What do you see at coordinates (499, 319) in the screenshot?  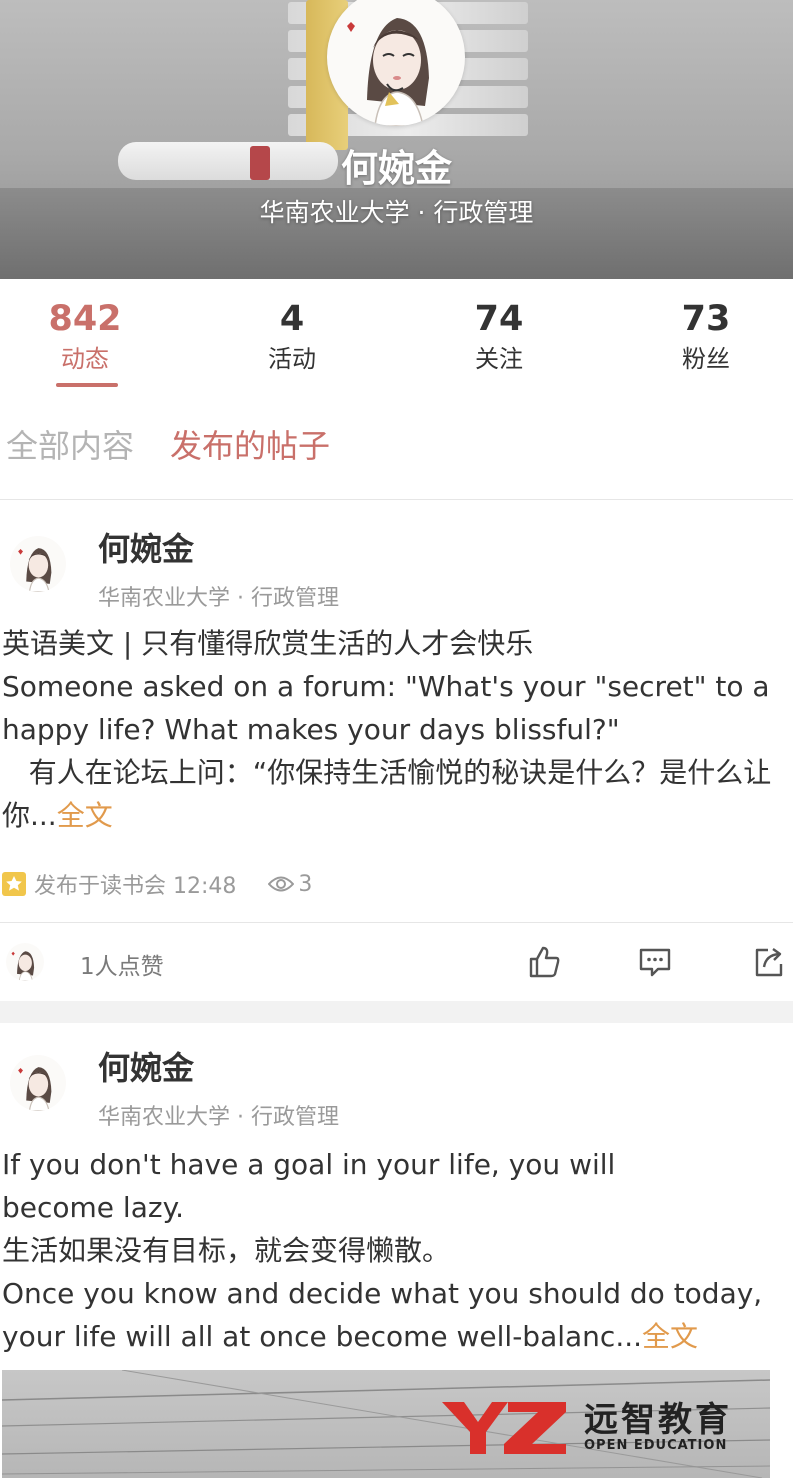 I see `stat-value: 74` at bounding box center [499, 319].